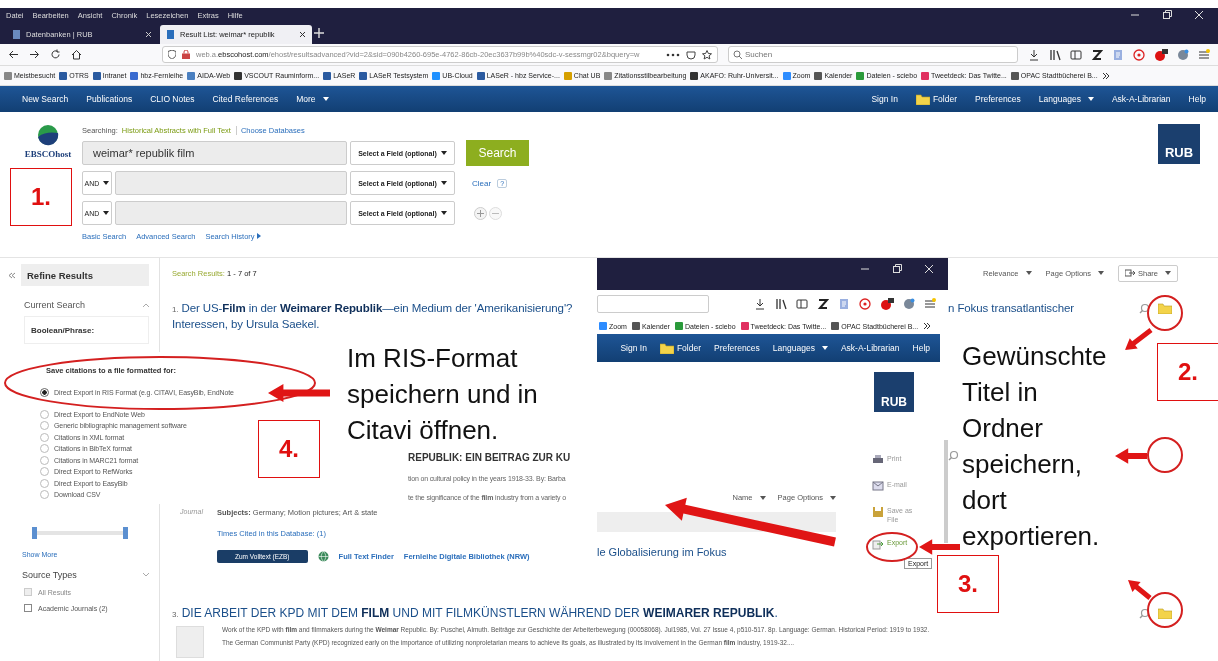 This screenshot has height=661, width=1218. I want to click on star-icon, so click(707, 54).